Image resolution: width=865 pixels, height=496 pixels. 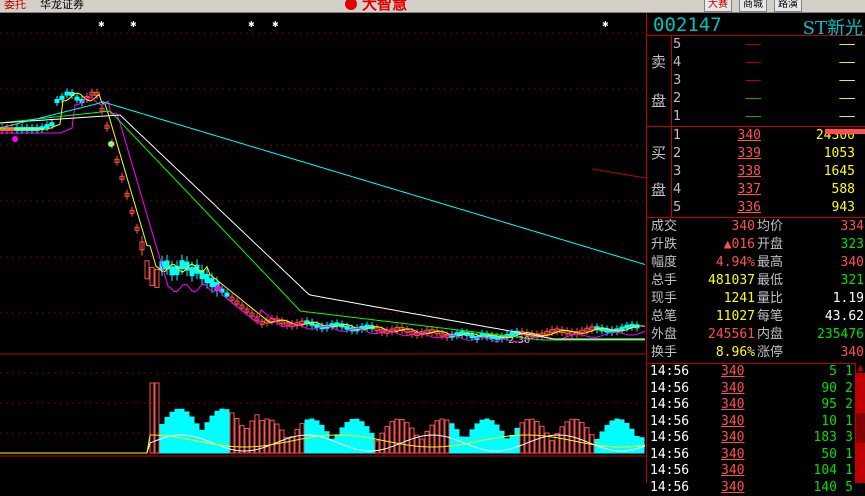 I want to click on tick-row: 14:56 340 5 1, so click(x=751, y=372).